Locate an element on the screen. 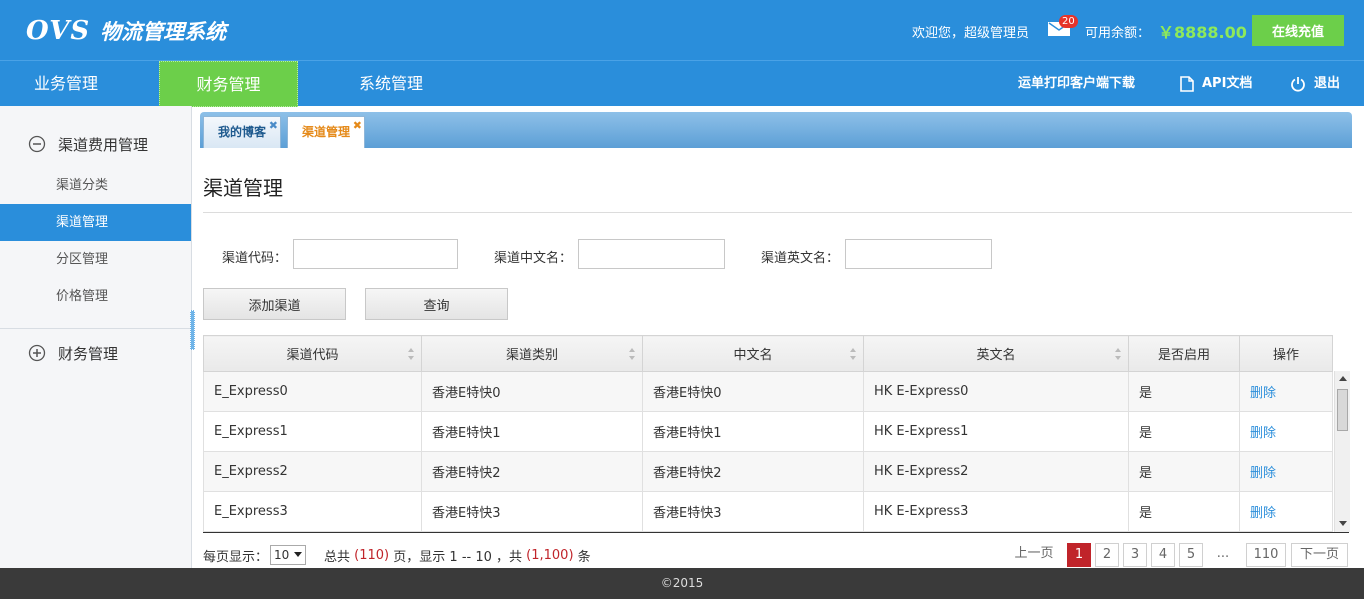 This screenshot has width=1364, height=599. column-header-actions: 操作 is located at coordinates (1286, 353).